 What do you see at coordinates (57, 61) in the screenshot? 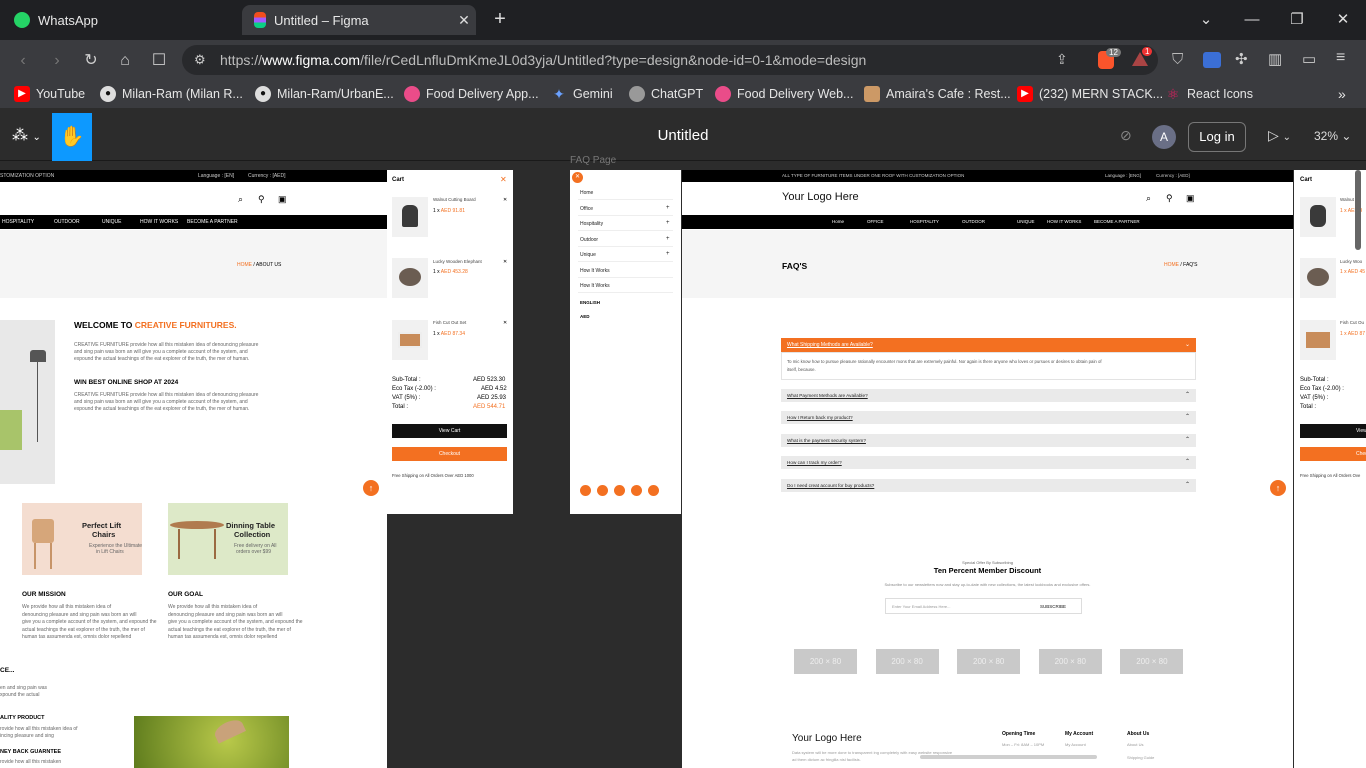
I see `forward-icon: ›` at bounding box center [57, 61].